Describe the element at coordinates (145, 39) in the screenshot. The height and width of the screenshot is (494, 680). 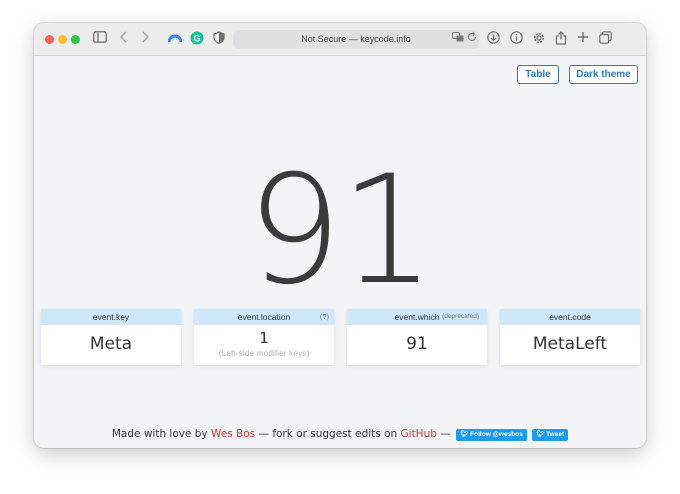
I see `forward-icon` at that location.